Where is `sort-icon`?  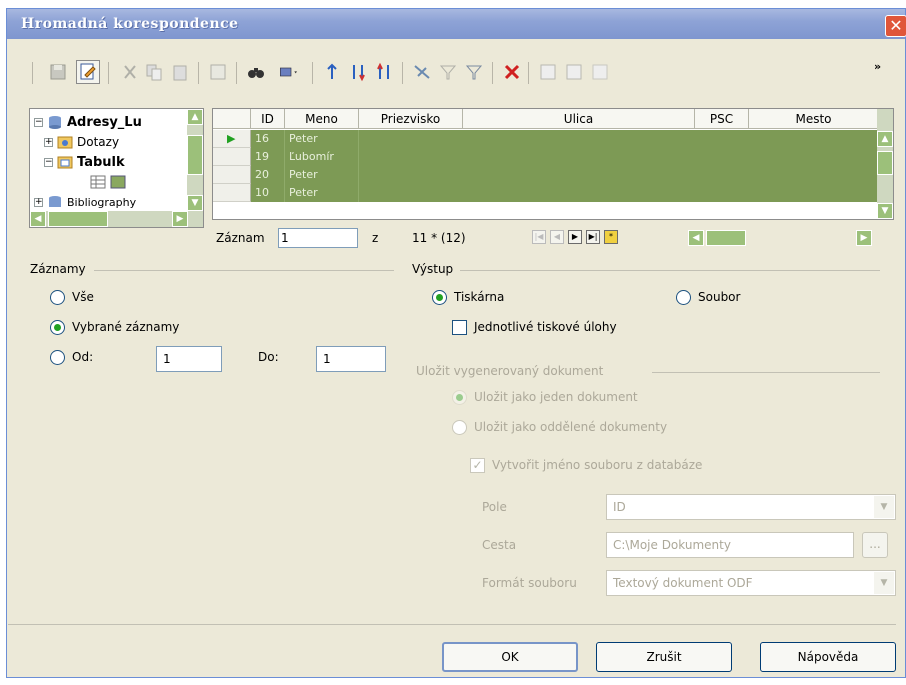 sort-icon is located at coordinates (384, 72).